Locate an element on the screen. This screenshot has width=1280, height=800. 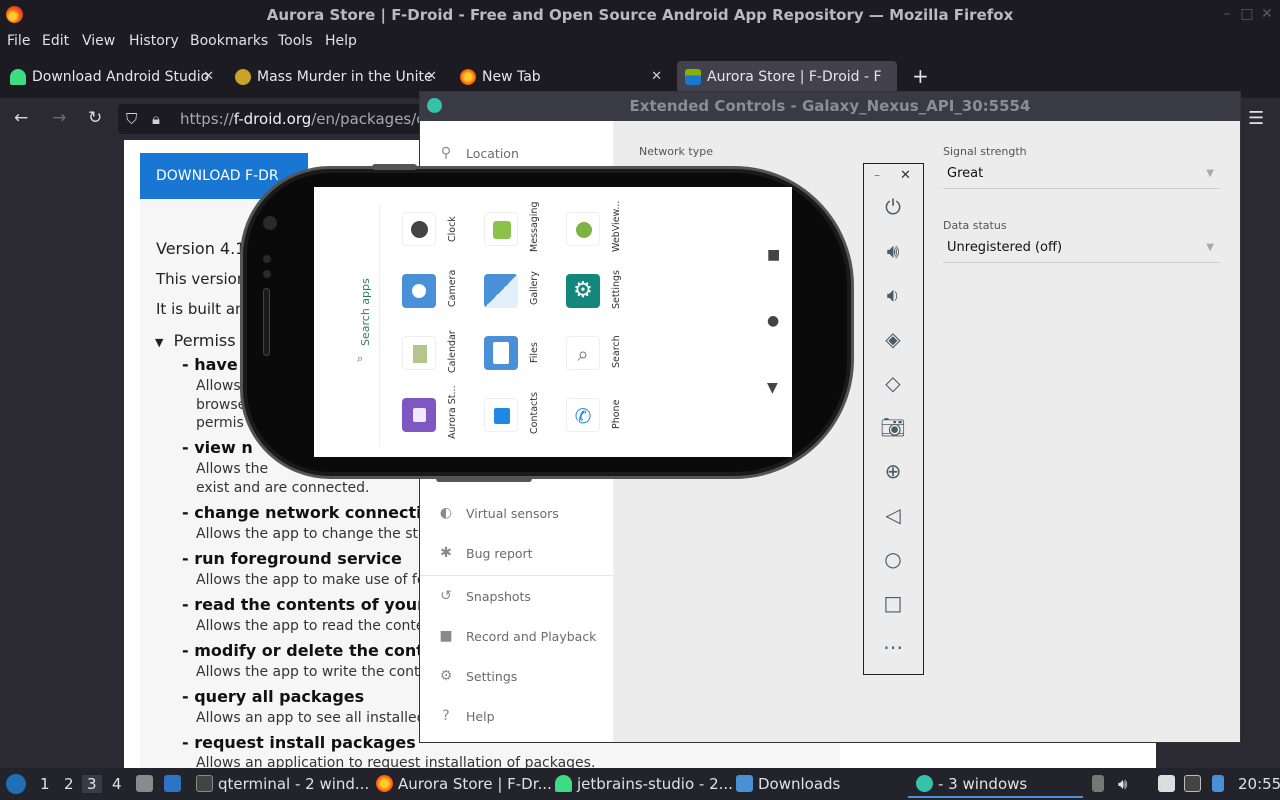
tab-label: Aurora Store | F-Droid - F is located at coordinates (794, 77).